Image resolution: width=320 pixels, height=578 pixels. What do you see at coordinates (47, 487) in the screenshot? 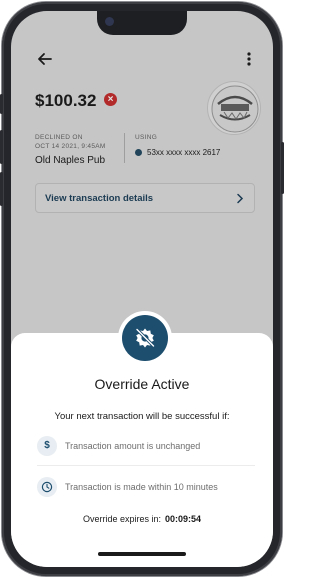
I see `clock-icon` at bounding box center [47, 487].